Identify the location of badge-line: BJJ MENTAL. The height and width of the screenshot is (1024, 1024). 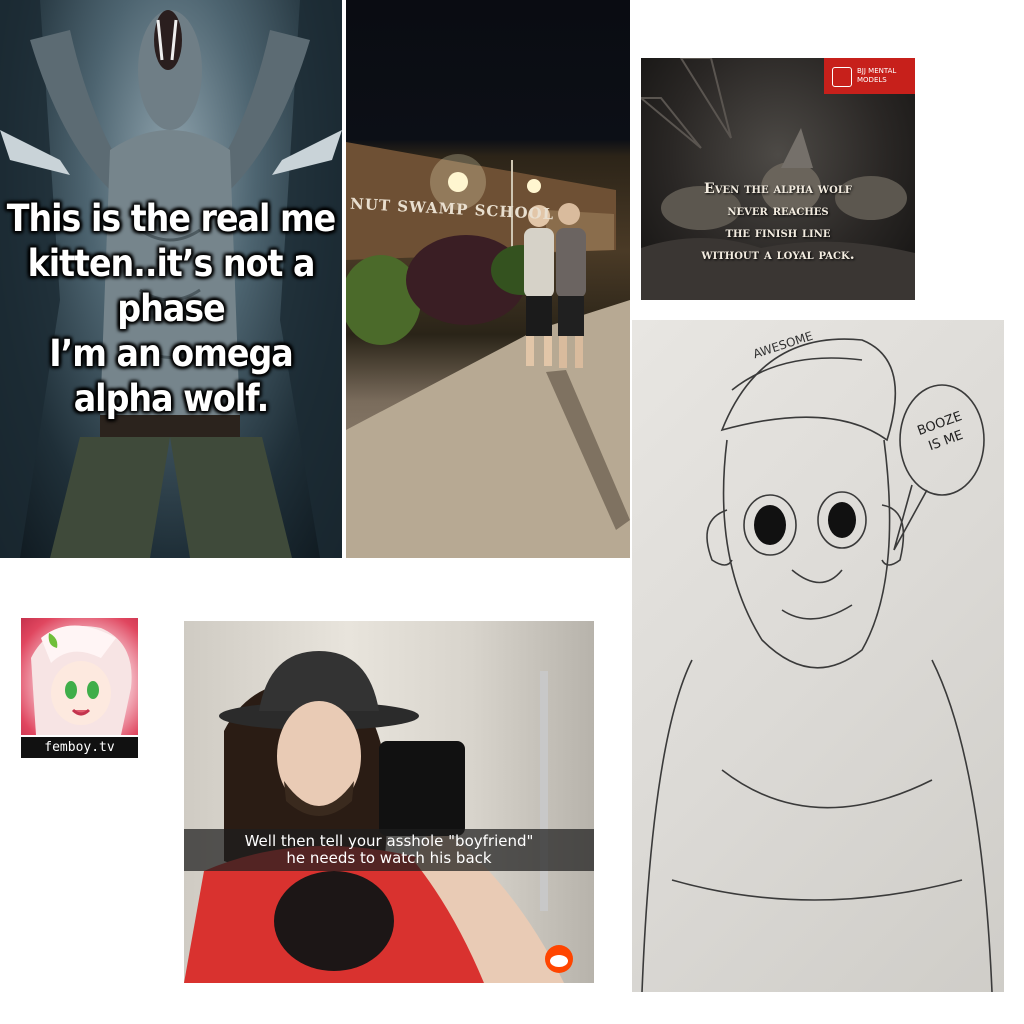
(877, 71).